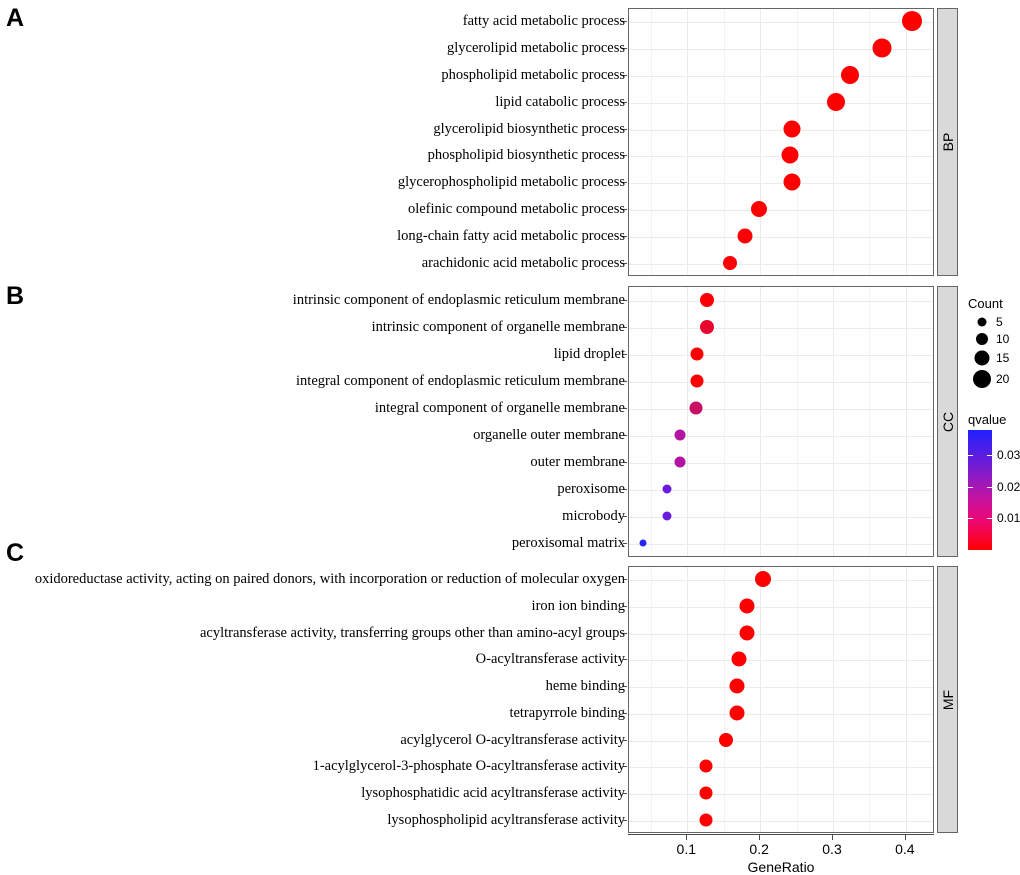 The height and width of the screenshot is (875, 1020). I want to click on category-label: heme binding, so click(585, 685).